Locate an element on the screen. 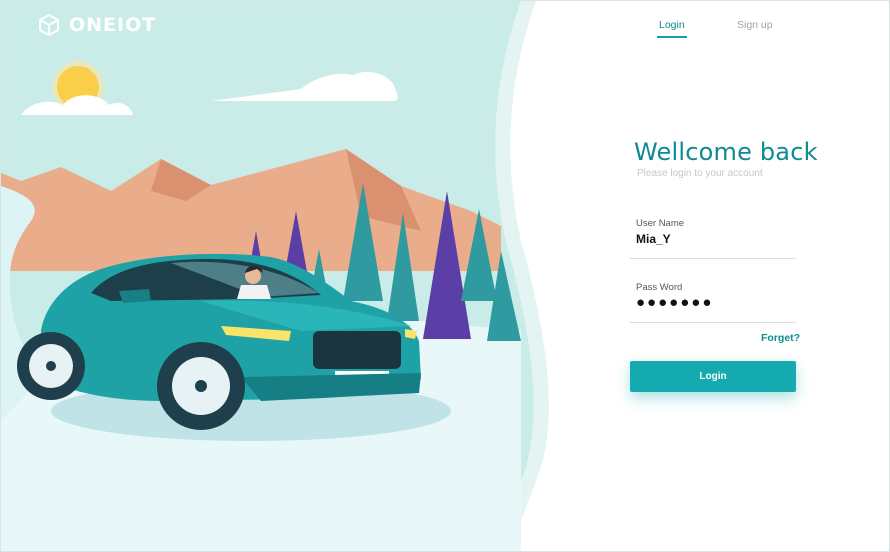  password-field: Pass Word is located at coordinates (713, 302).